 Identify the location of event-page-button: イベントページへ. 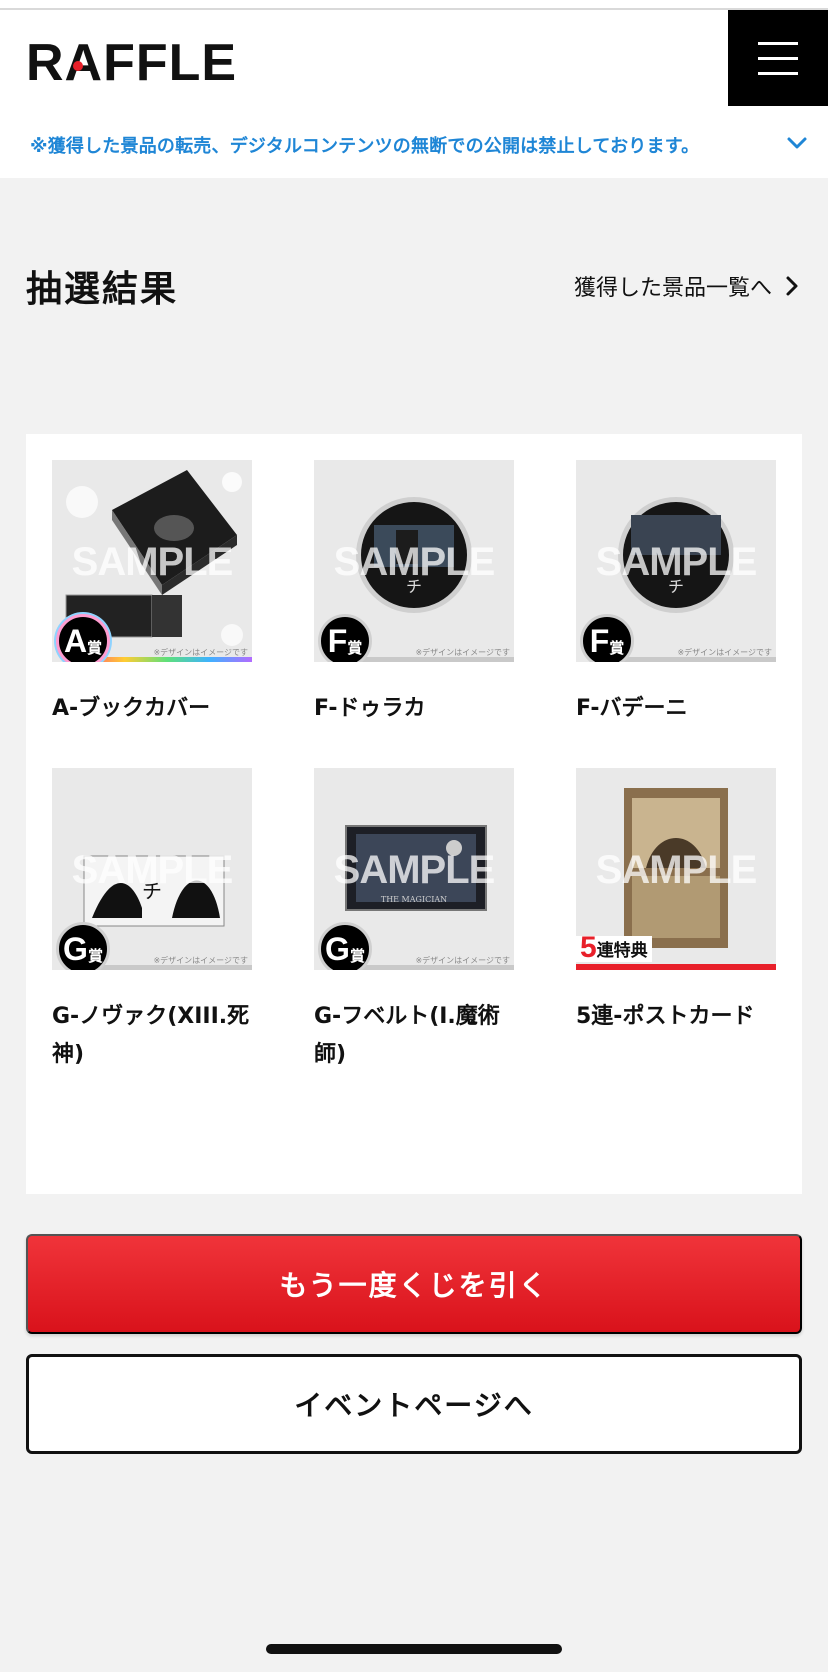
(414, 1404).